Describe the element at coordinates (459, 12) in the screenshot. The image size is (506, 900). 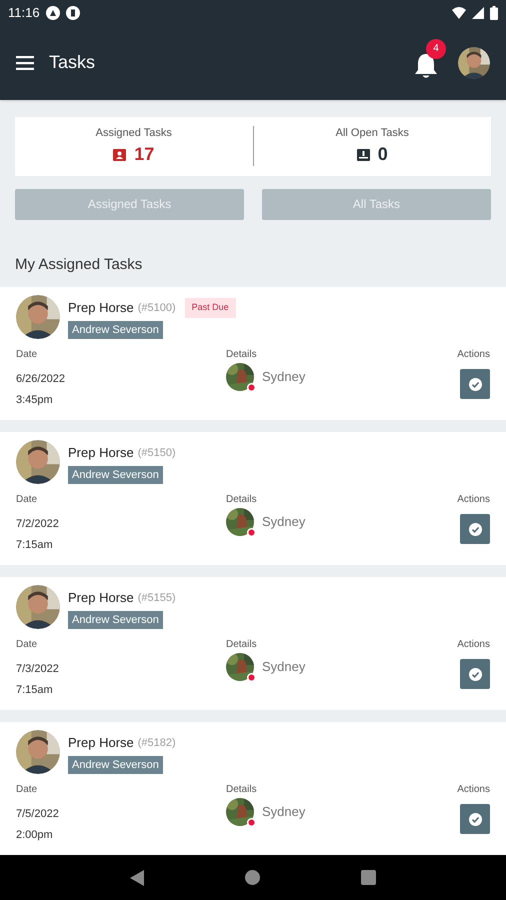
I see `wifi-icon` at that location.